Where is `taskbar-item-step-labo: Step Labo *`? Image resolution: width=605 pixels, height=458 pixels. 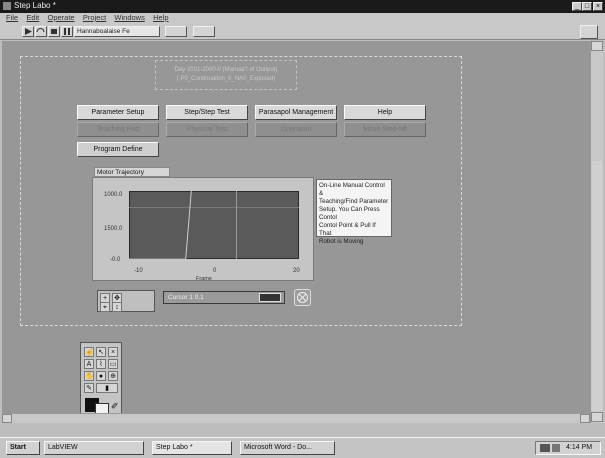
taskbar-item-step-labo: Step Labo * is located at coordinates (192, 448).